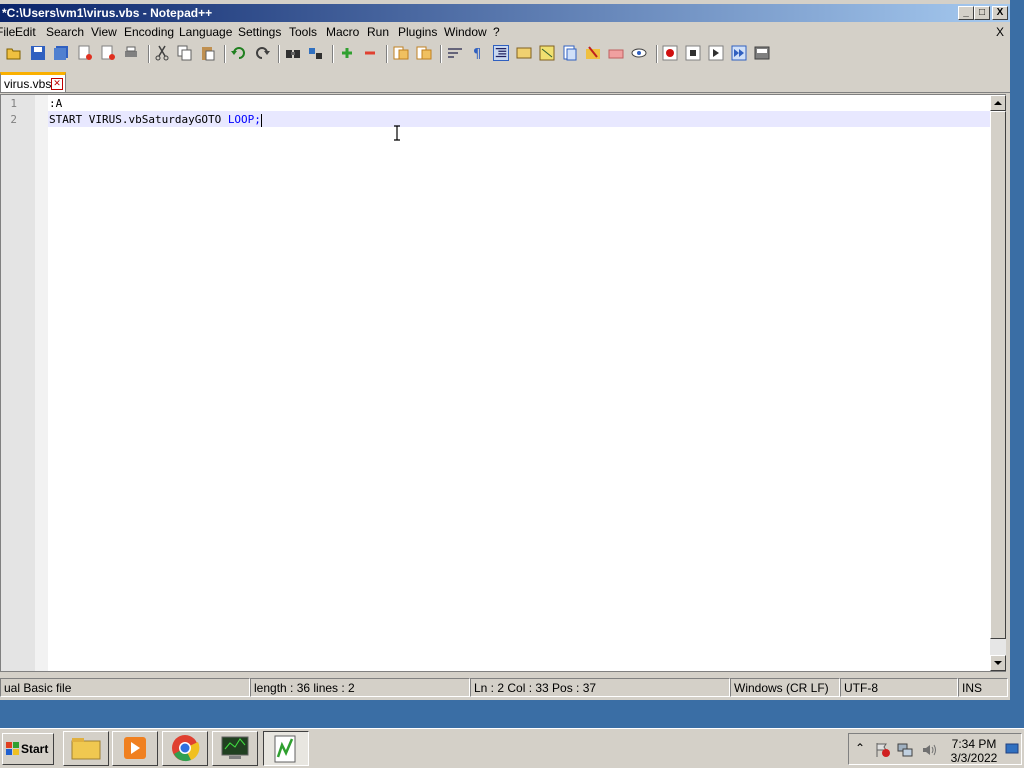 The width and height of the screenshot is (1024, 768). I want to click on system-tray: ⌃ 7:34 PM 3/3/2022, so click(935, 749).